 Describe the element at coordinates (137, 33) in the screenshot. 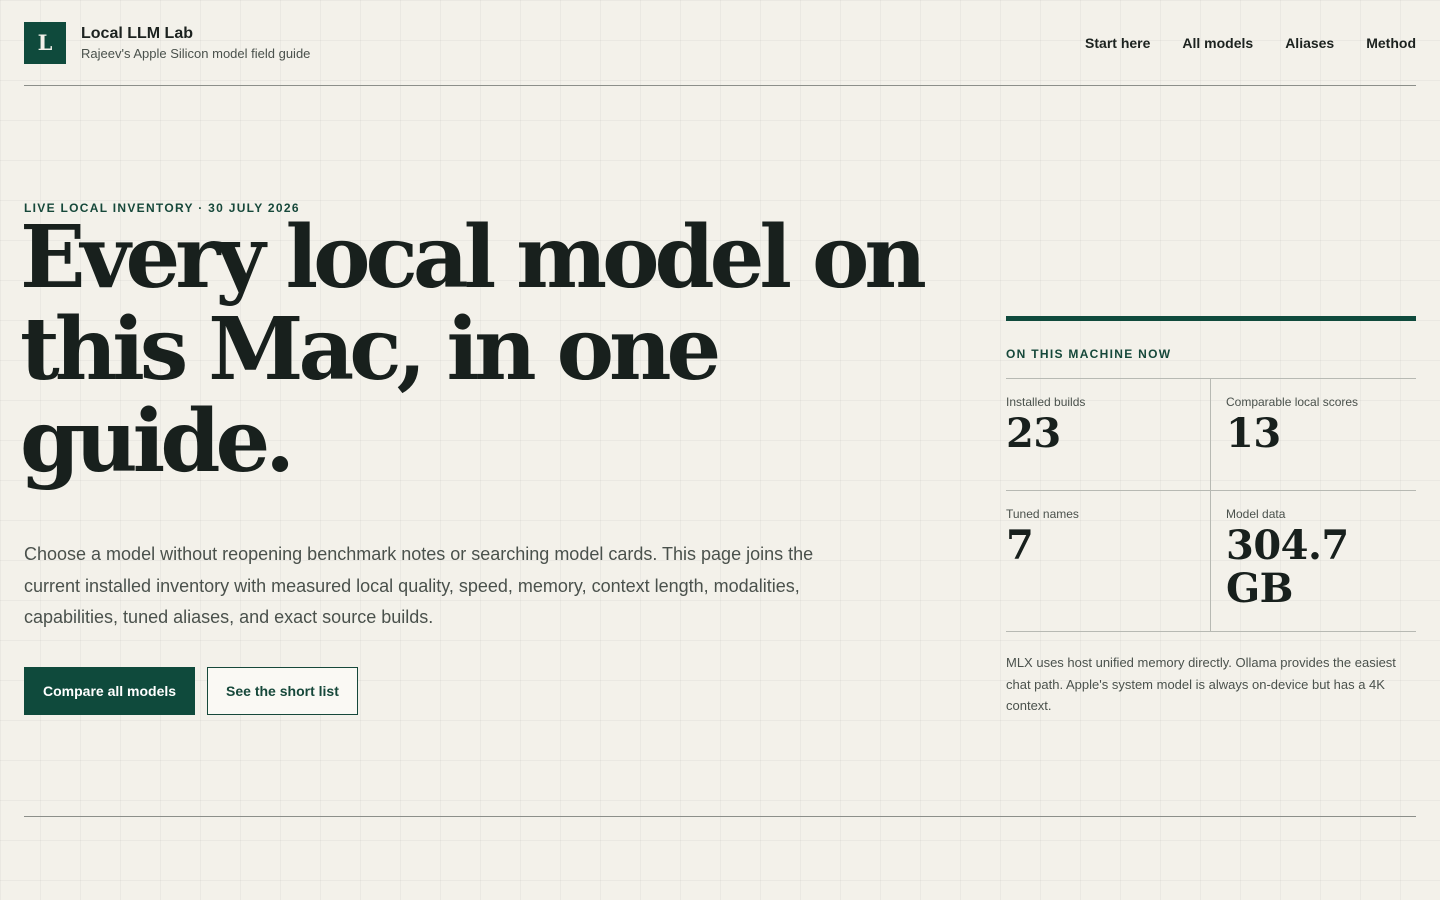

I see `site-title: Local LLM Lab` at that location.